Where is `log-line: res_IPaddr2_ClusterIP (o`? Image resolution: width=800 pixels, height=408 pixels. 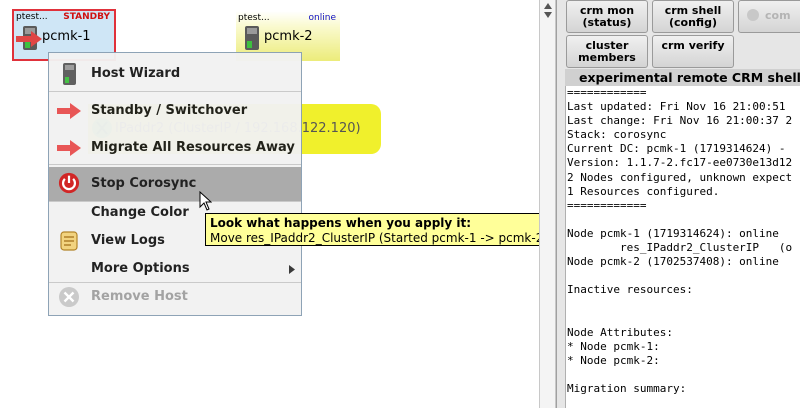 log-line: res_IPaddr2_ClusterIP (o is located at coordinates (706, 248).